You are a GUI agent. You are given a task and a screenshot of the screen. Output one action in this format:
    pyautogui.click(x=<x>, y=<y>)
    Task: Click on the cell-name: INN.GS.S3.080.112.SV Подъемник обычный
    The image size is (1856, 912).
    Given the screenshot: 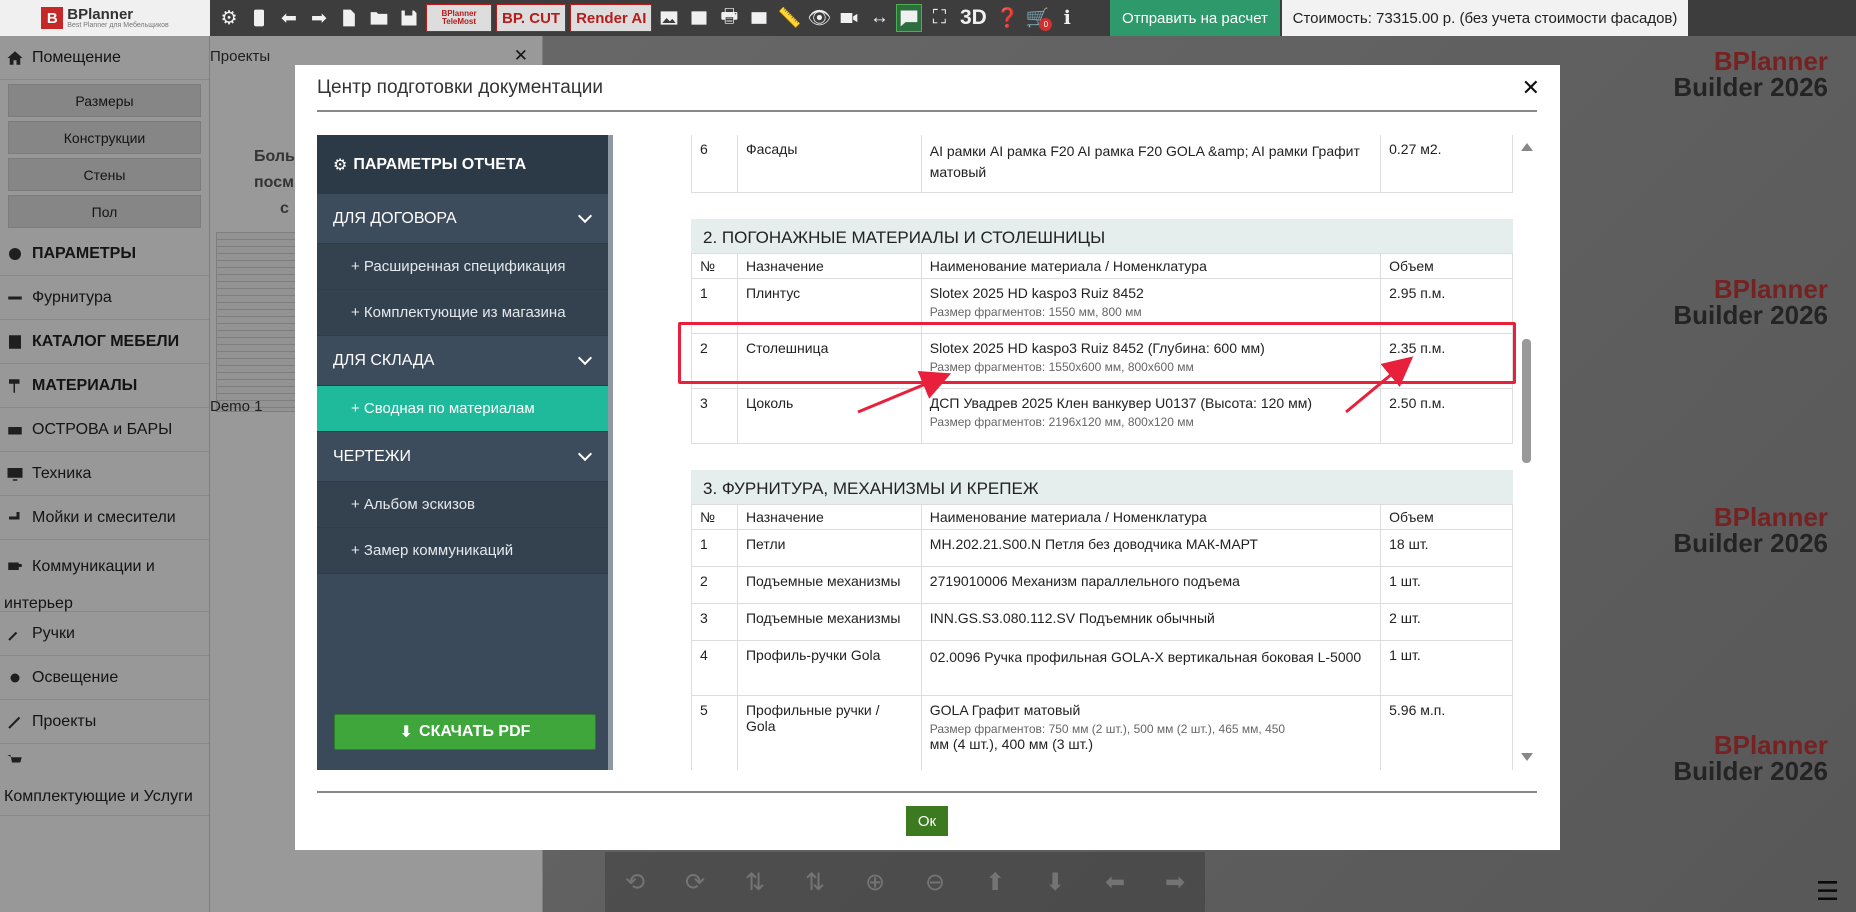 What is the action you would take?
    pyautogui.click(x=1151, y=621)
    